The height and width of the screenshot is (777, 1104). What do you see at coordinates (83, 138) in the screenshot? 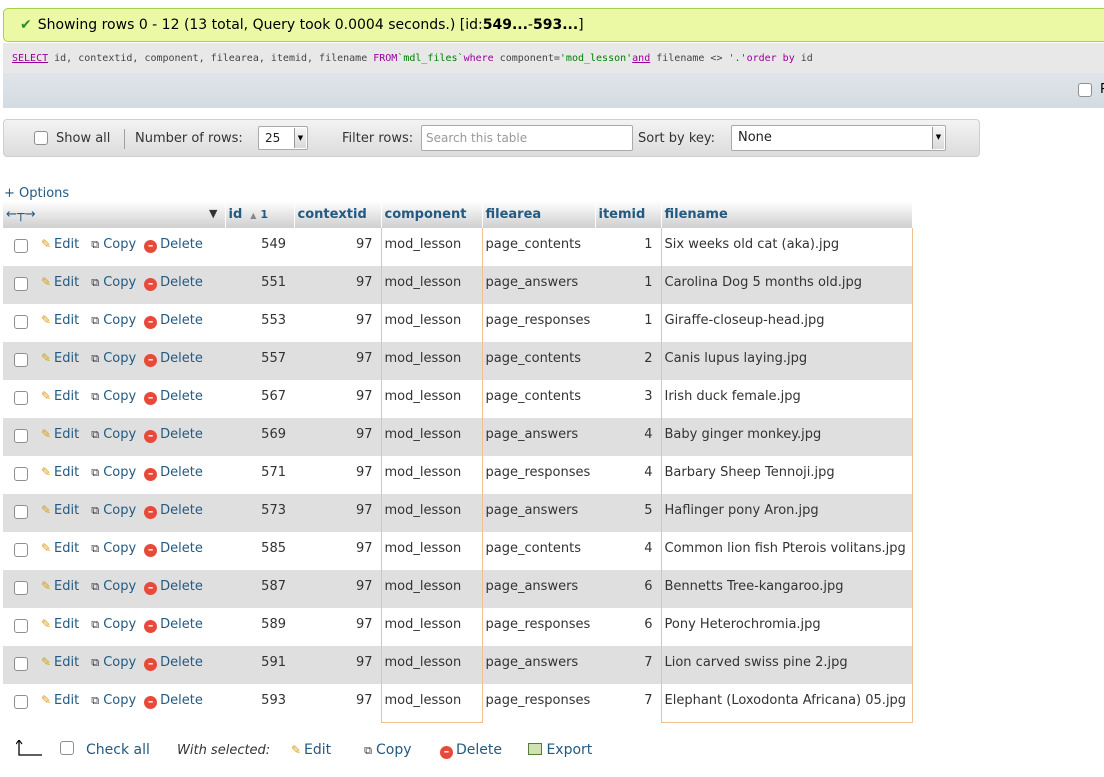
I see `show-all-label: Show all` at bounding box center [83, 138].